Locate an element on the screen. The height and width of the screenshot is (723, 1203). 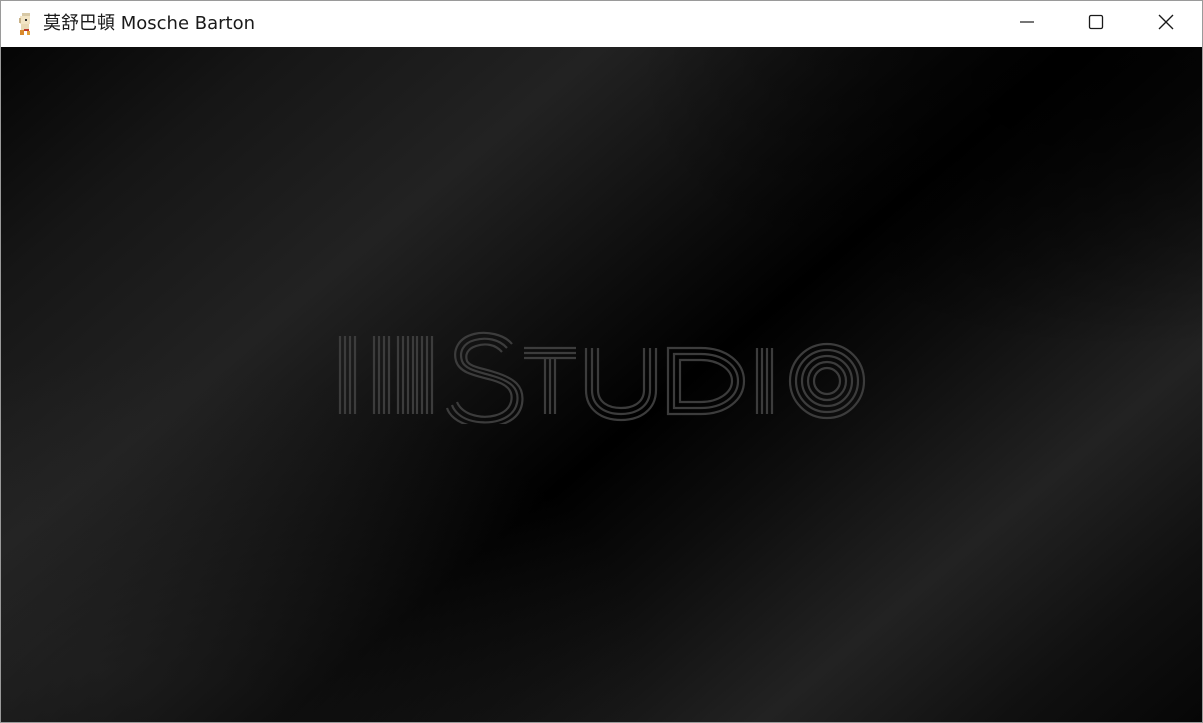
title-bar: 莫舒巴頓 Mosche Barton is located at coordinates (601, 24).